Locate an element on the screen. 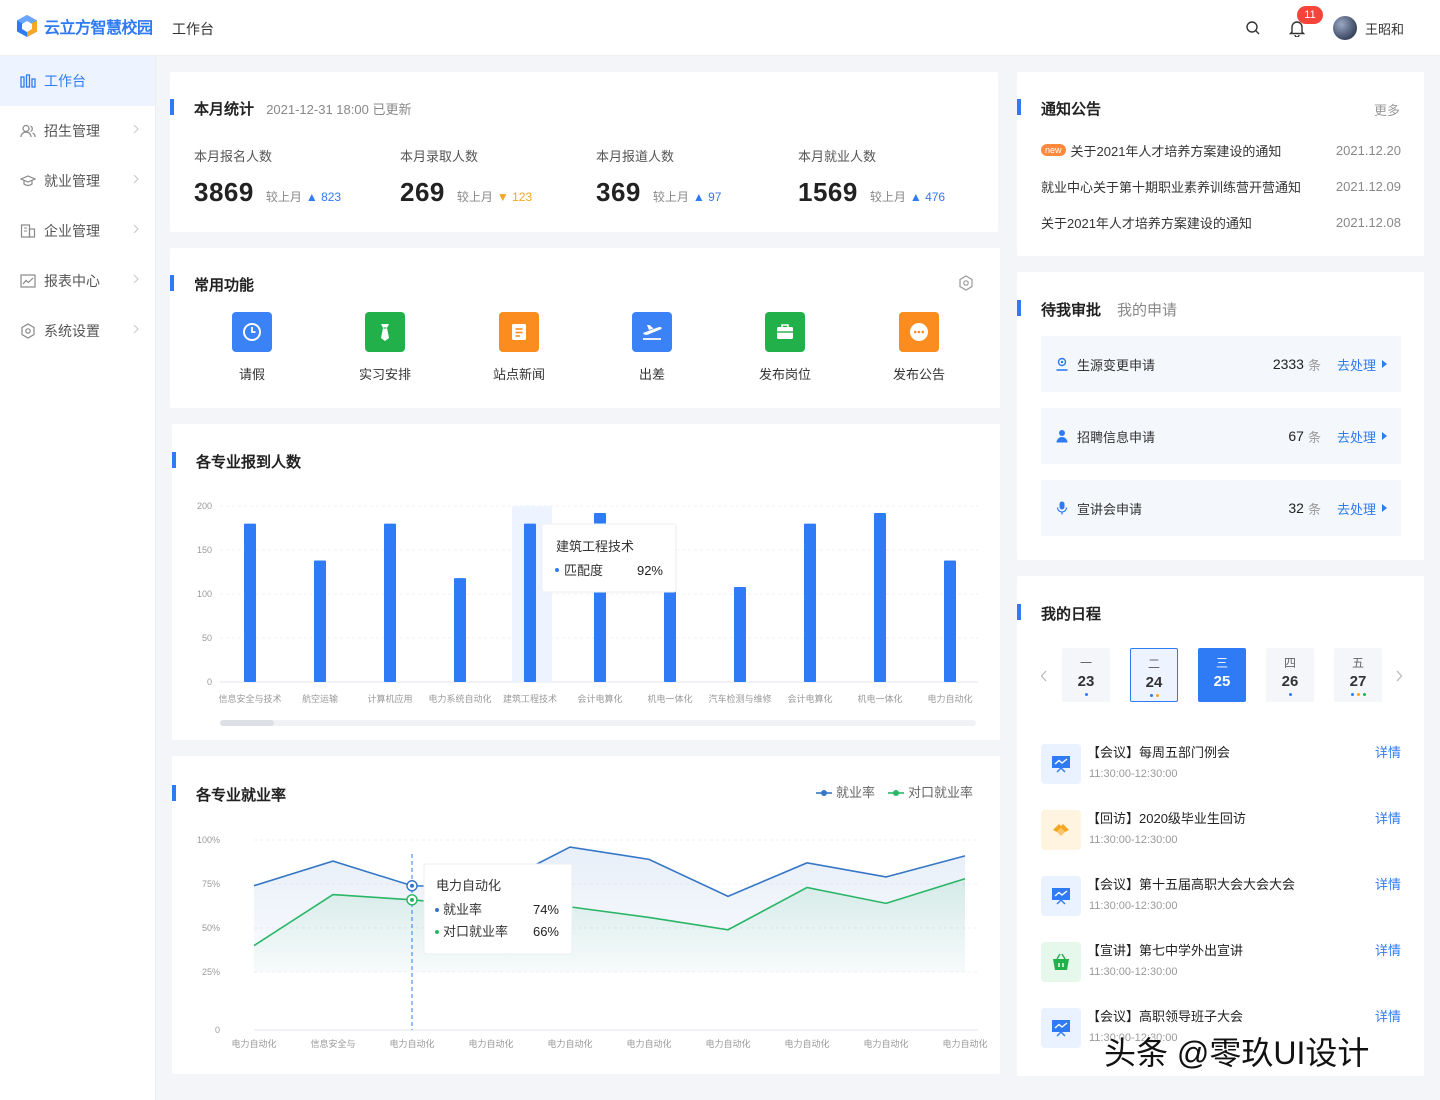 Image resolution: width=1440 pixels, height=1100 pixels. notice-date: 2021.12.20 is located at coordinates (1368, 150).